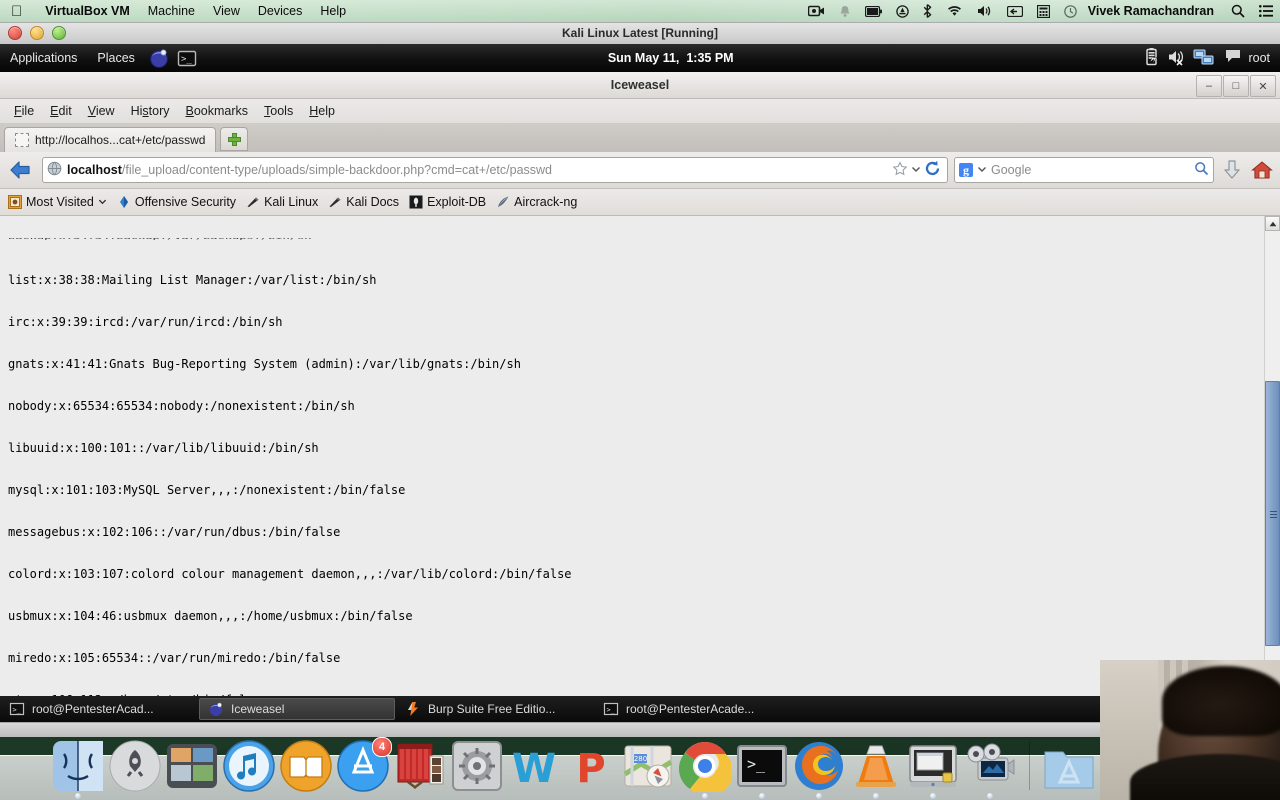  What do you see at coordinates (373, 202) in the screenshot?
I see `bookmark-label: Kali Docs` at bounding box center [373, 202].